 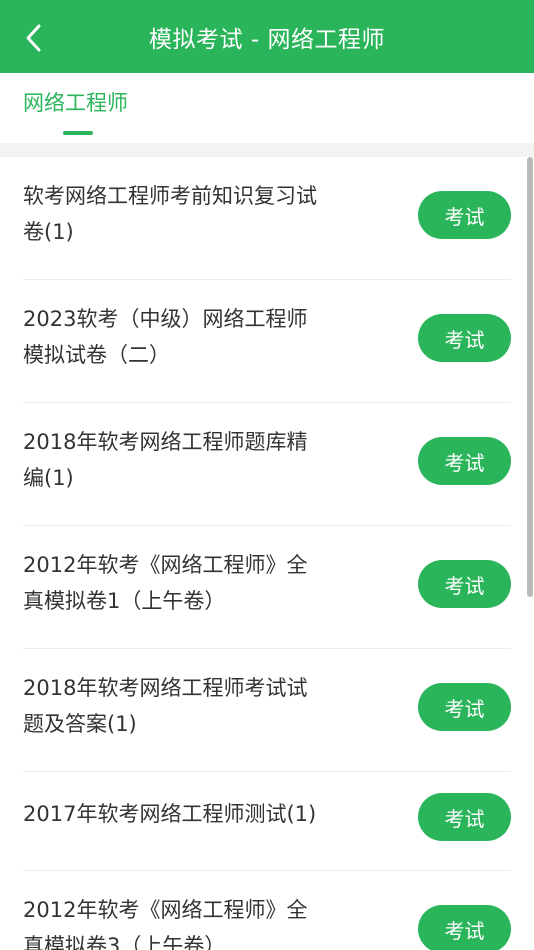 I want to click on exam-title: 2012年软考《网络工程师》全真模拟卷3（上午卷）, so click(x=165, y=924).